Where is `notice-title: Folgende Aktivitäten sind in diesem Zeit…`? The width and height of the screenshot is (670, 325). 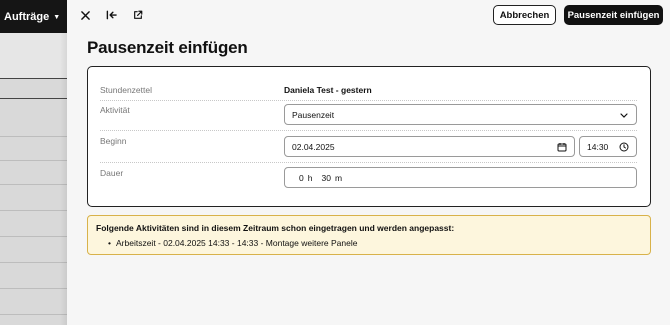
notice-title: Folgende Aktivitäten sind in diesem Zeit… is located at coordinates (275, 228).